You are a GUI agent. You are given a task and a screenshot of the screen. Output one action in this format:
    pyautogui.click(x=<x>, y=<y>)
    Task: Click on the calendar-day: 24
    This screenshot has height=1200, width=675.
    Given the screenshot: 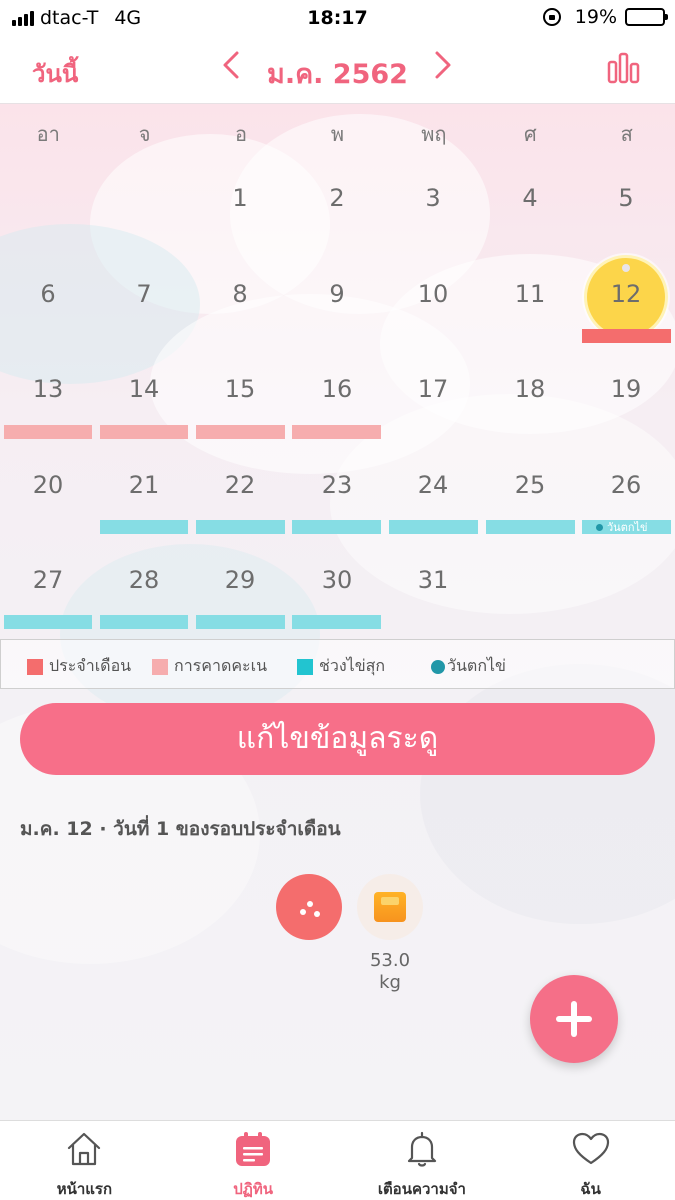 What is the action you would take?
    pyautogui.click(x=433, y=485)
    